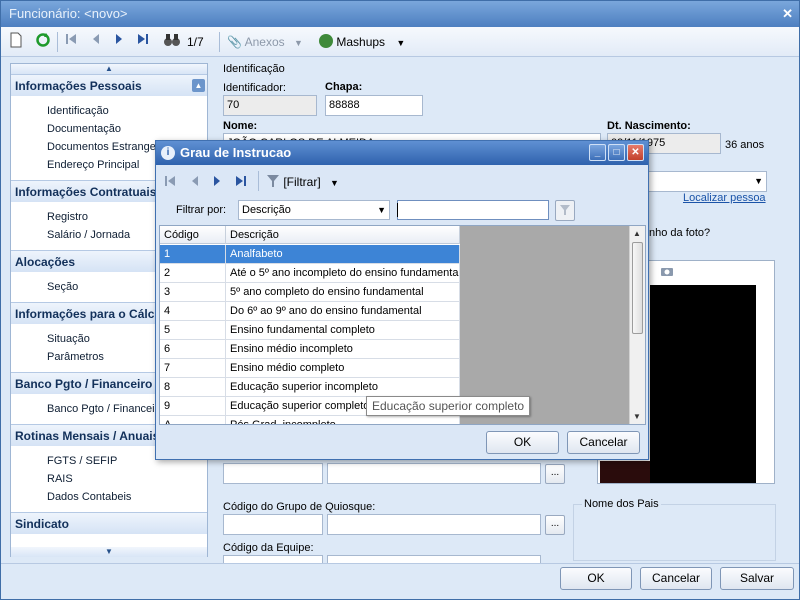 The width and height of the screenshot is (800, 600). I want to click on field-row-a1, so click(273, 473).